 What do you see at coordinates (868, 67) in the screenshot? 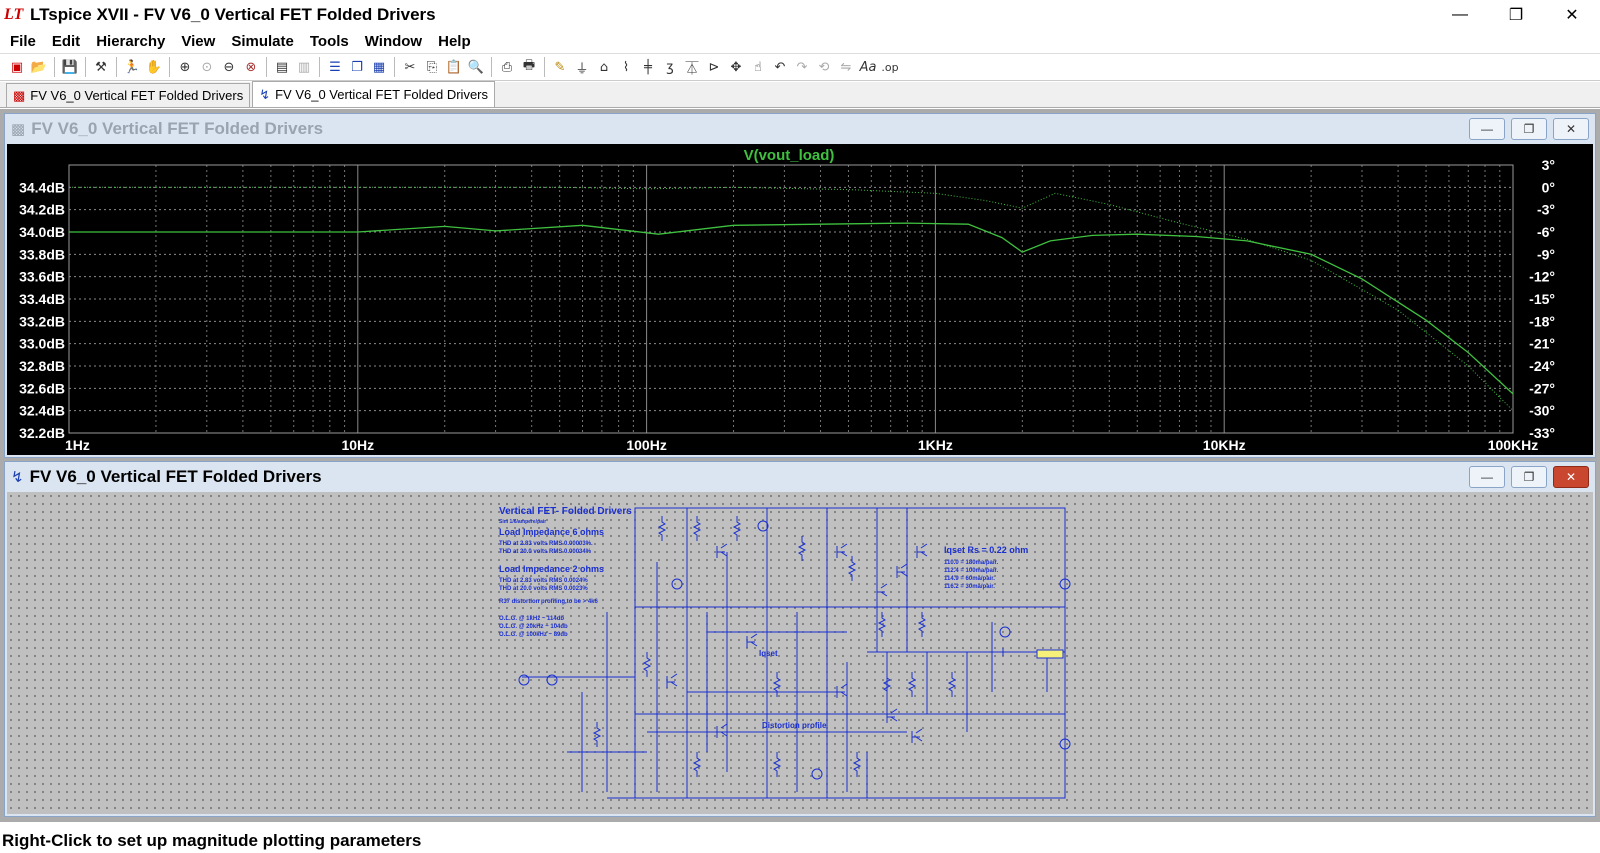
I see `text-icon: Aa` at bounding box center [868, 67].